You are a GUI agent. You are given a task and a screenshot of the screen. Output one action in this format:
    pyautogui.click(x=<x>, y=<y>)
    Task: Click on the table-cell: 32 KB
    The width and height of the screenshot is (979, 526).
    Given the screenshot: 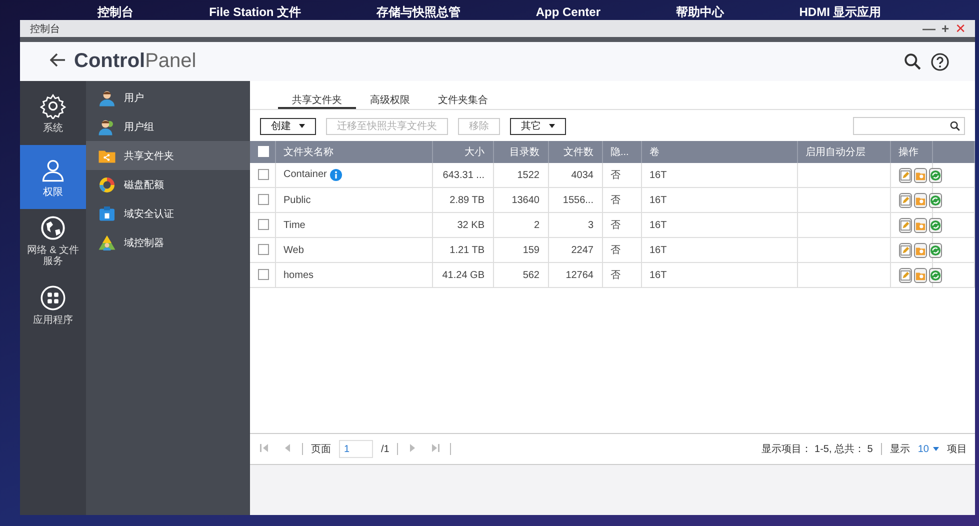 What is the action you would take?
    pyautogui.click(x=462, y=225)
    